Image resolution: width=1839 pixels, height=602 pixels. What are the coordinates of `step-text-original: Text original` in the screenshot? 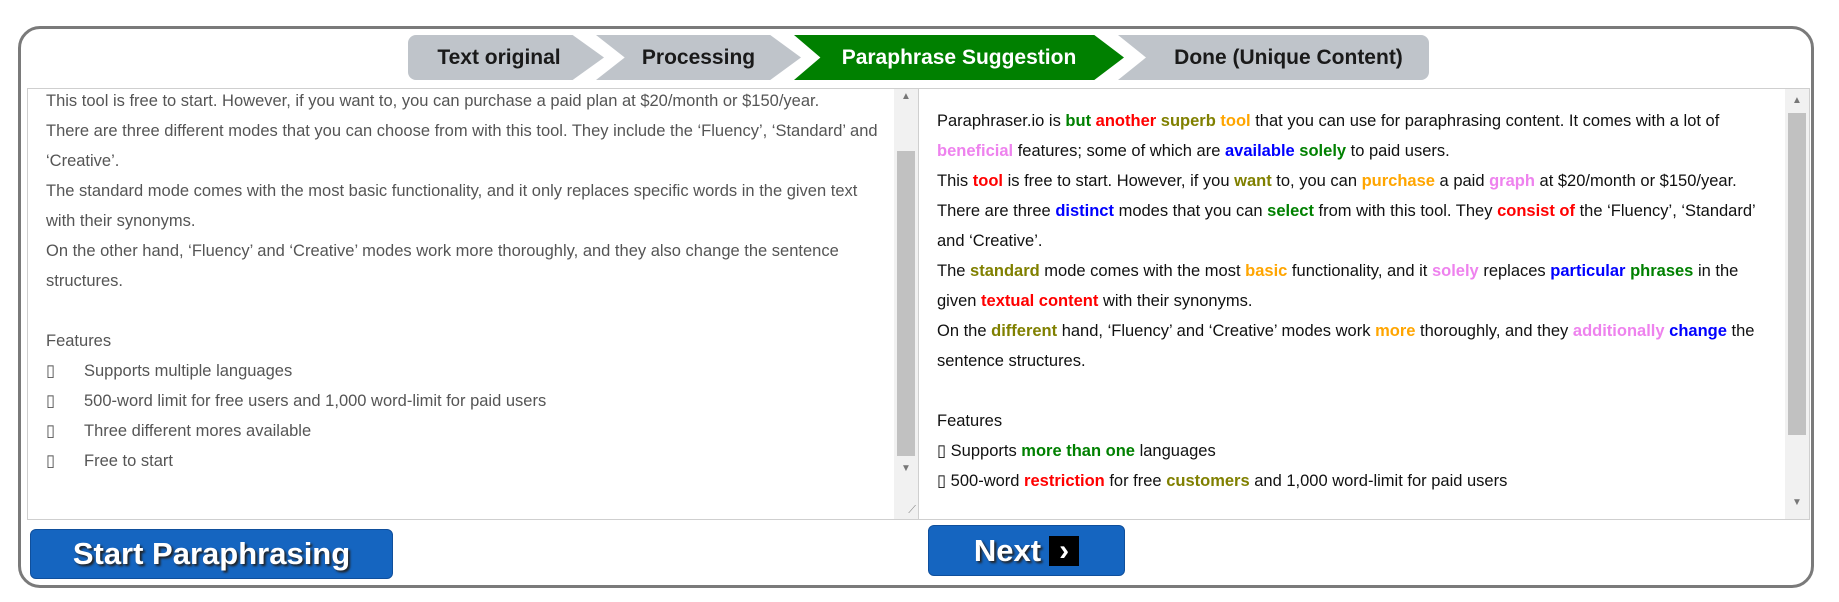 It's located at (506, 57).